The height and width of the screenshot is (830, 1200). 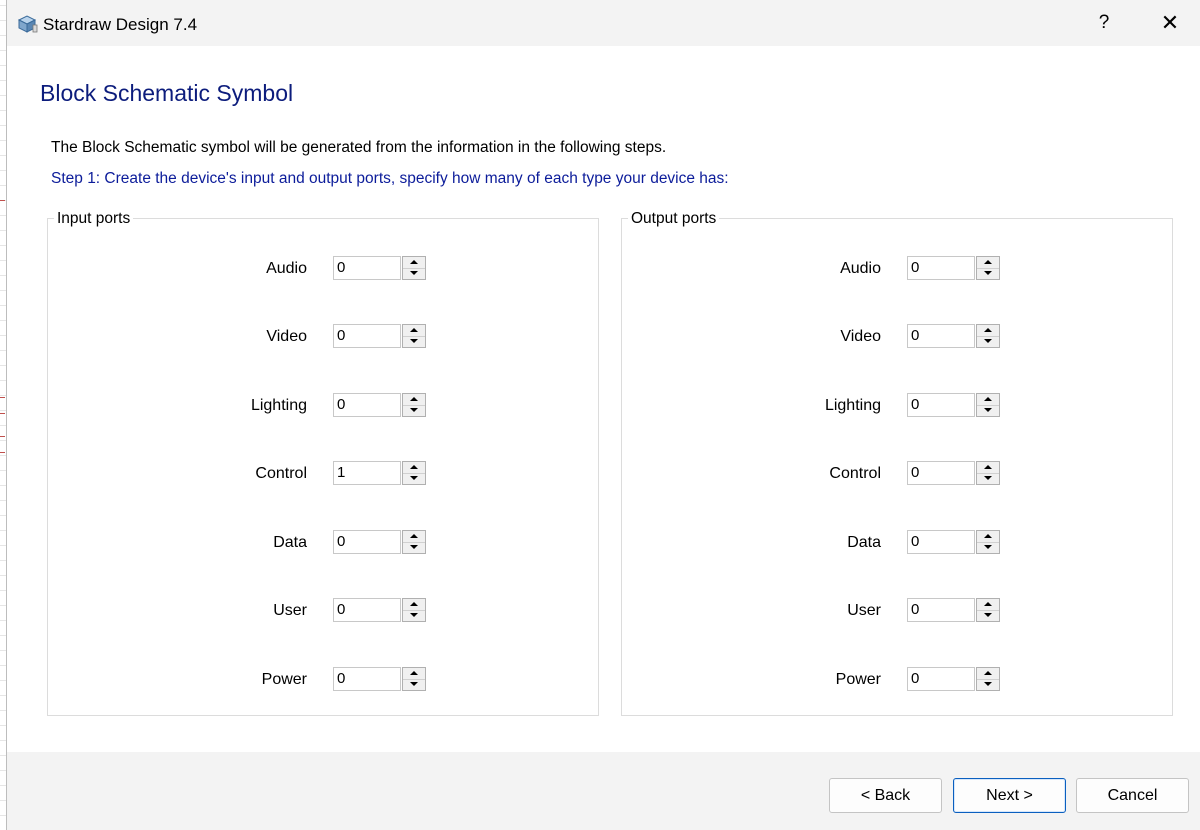 What do you see at coordinates (367, 405) in the screenshot?
I see `lighting-input-count-field: 0` at bounding box center [367, 405].